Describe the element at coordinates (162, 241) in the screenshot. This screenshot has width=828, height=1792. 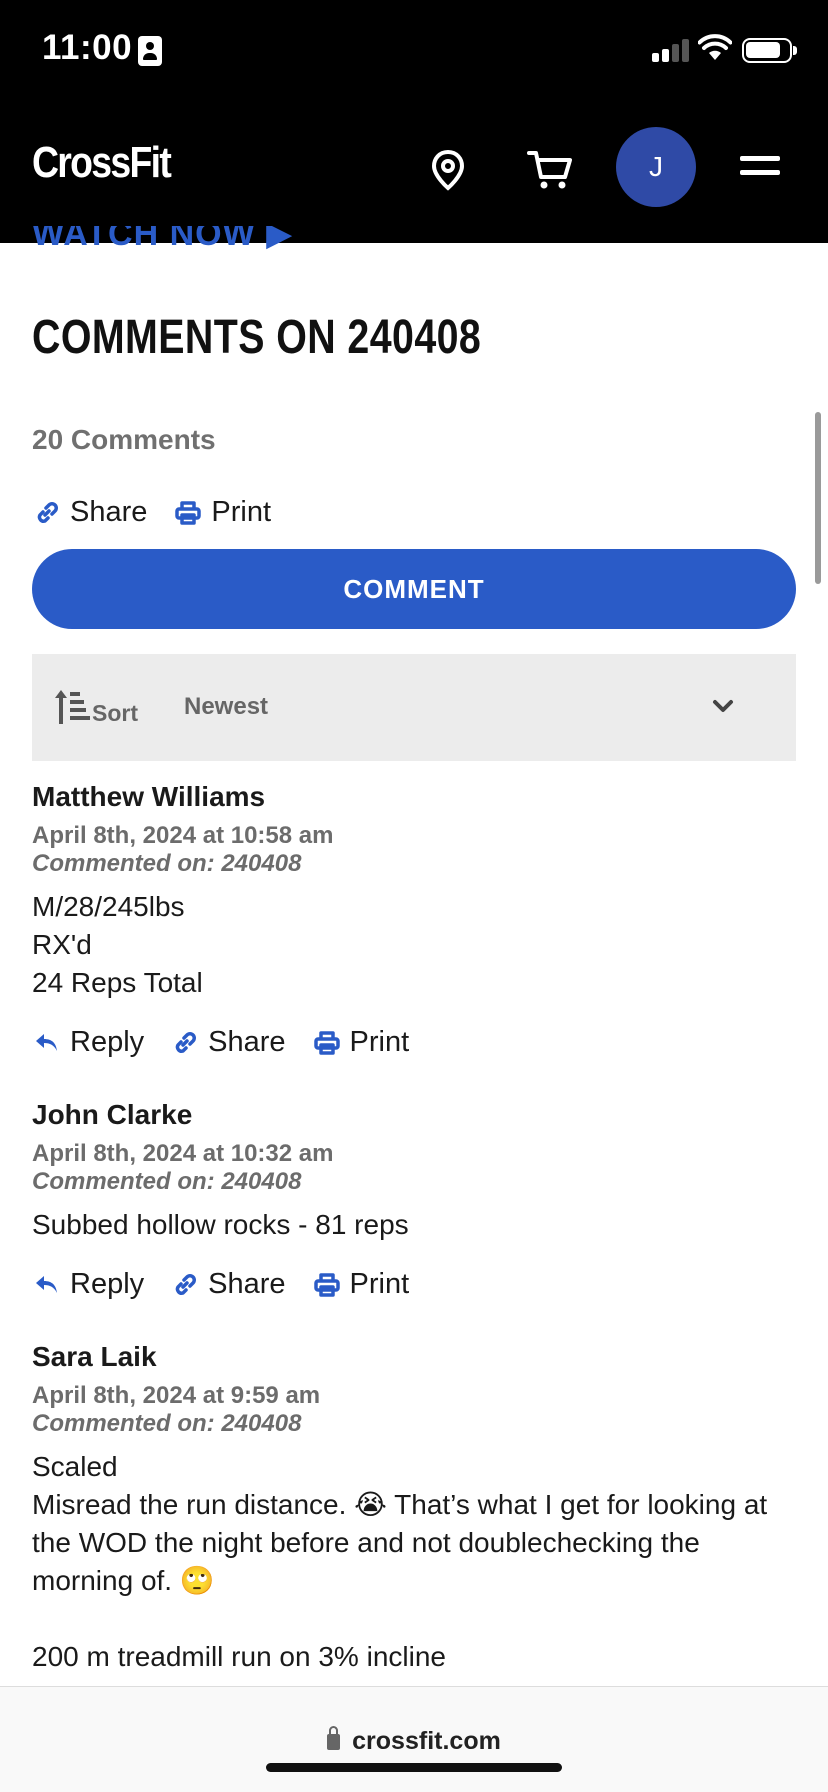
I see `watch-now-link: WATCH NOW ▶` at that location.